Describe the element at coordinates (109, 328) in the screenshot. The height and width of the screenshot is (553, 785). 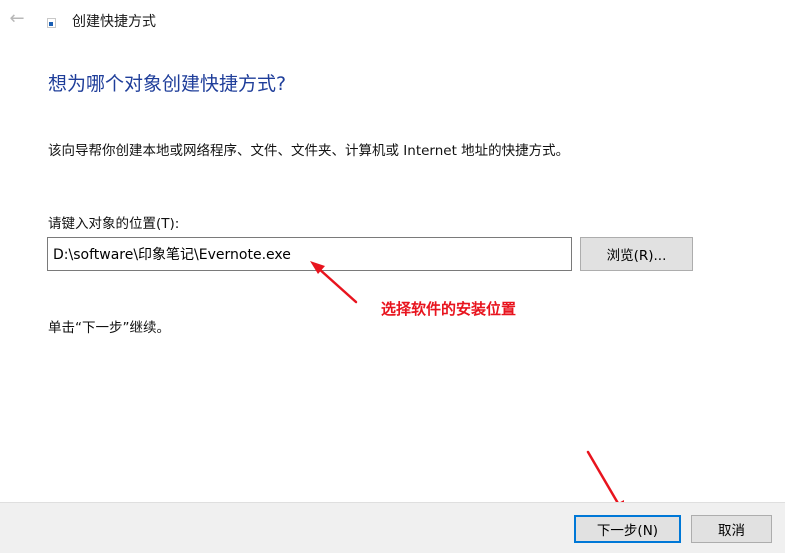
I see `continue-hint: 单击“下一步”继续。` at that location.